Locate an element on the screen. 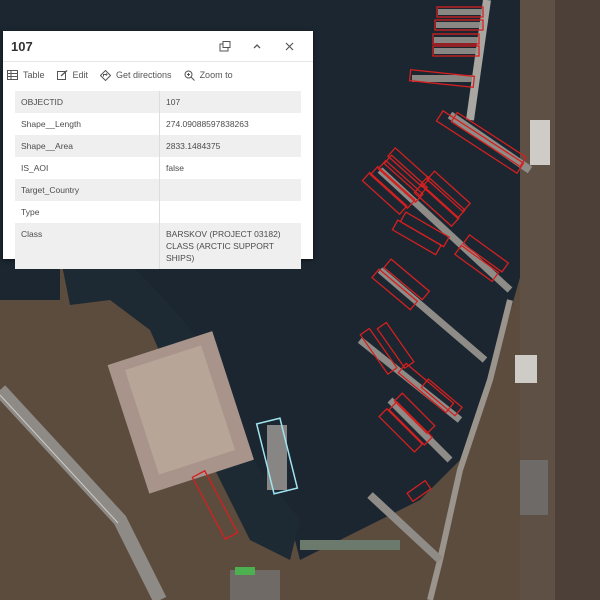  table-row: OBJECTID 107 is located at coordinates (158, 102).